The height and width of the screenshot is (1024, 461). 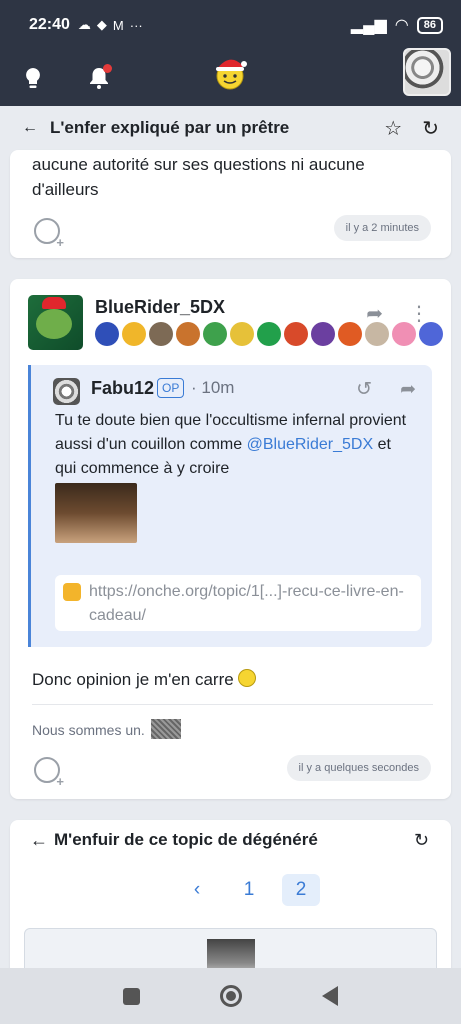 I want to click on topic-nav-title: M'enfuir de ce topic de dégénéré, so click(x=186, y=840).